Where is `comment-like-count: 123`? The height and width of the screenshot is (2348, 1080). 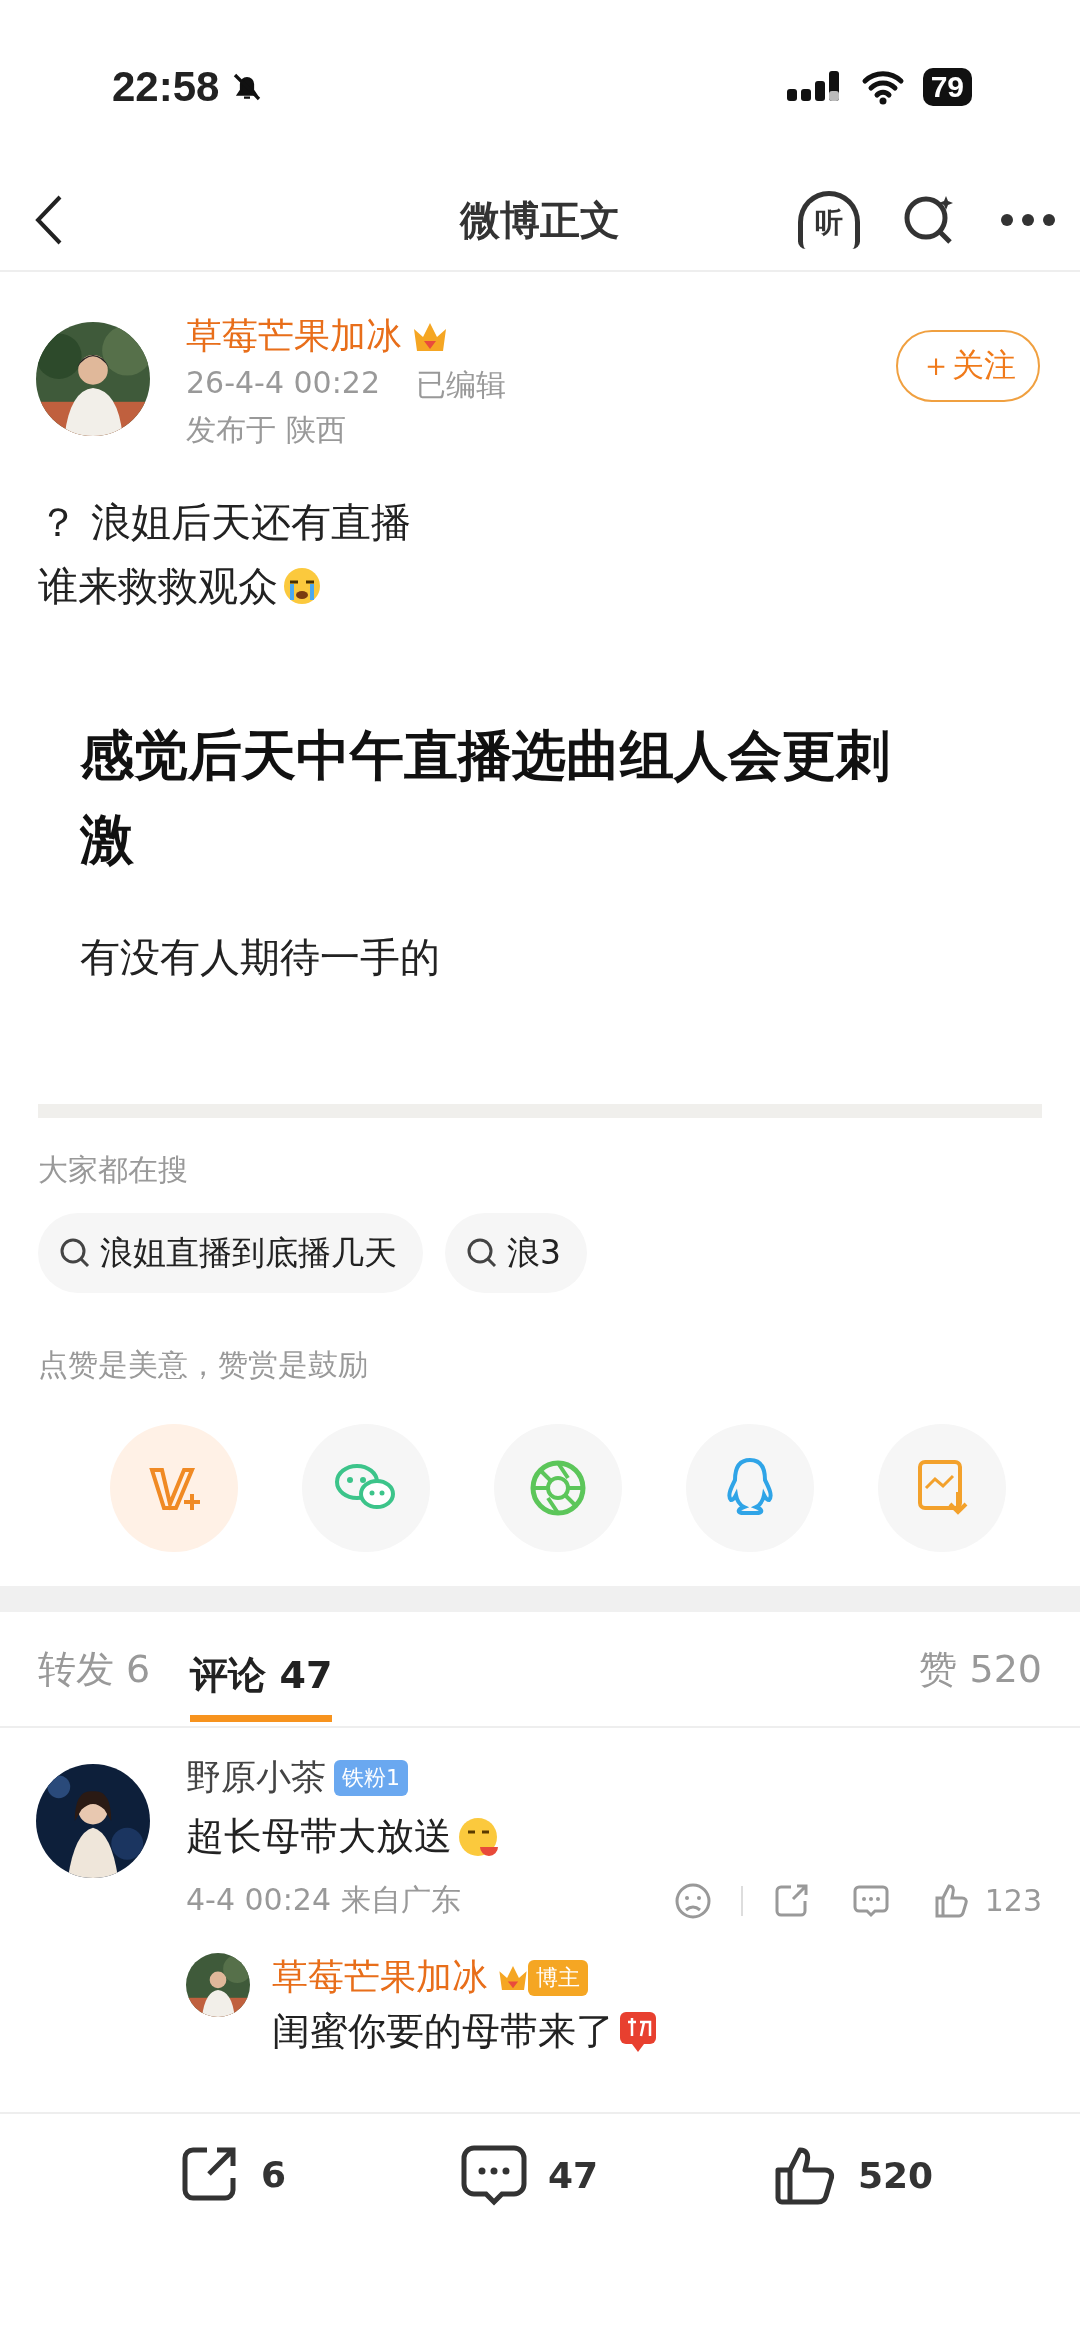 comment-like-count: 123 is located at coordinates (1013, 1900).